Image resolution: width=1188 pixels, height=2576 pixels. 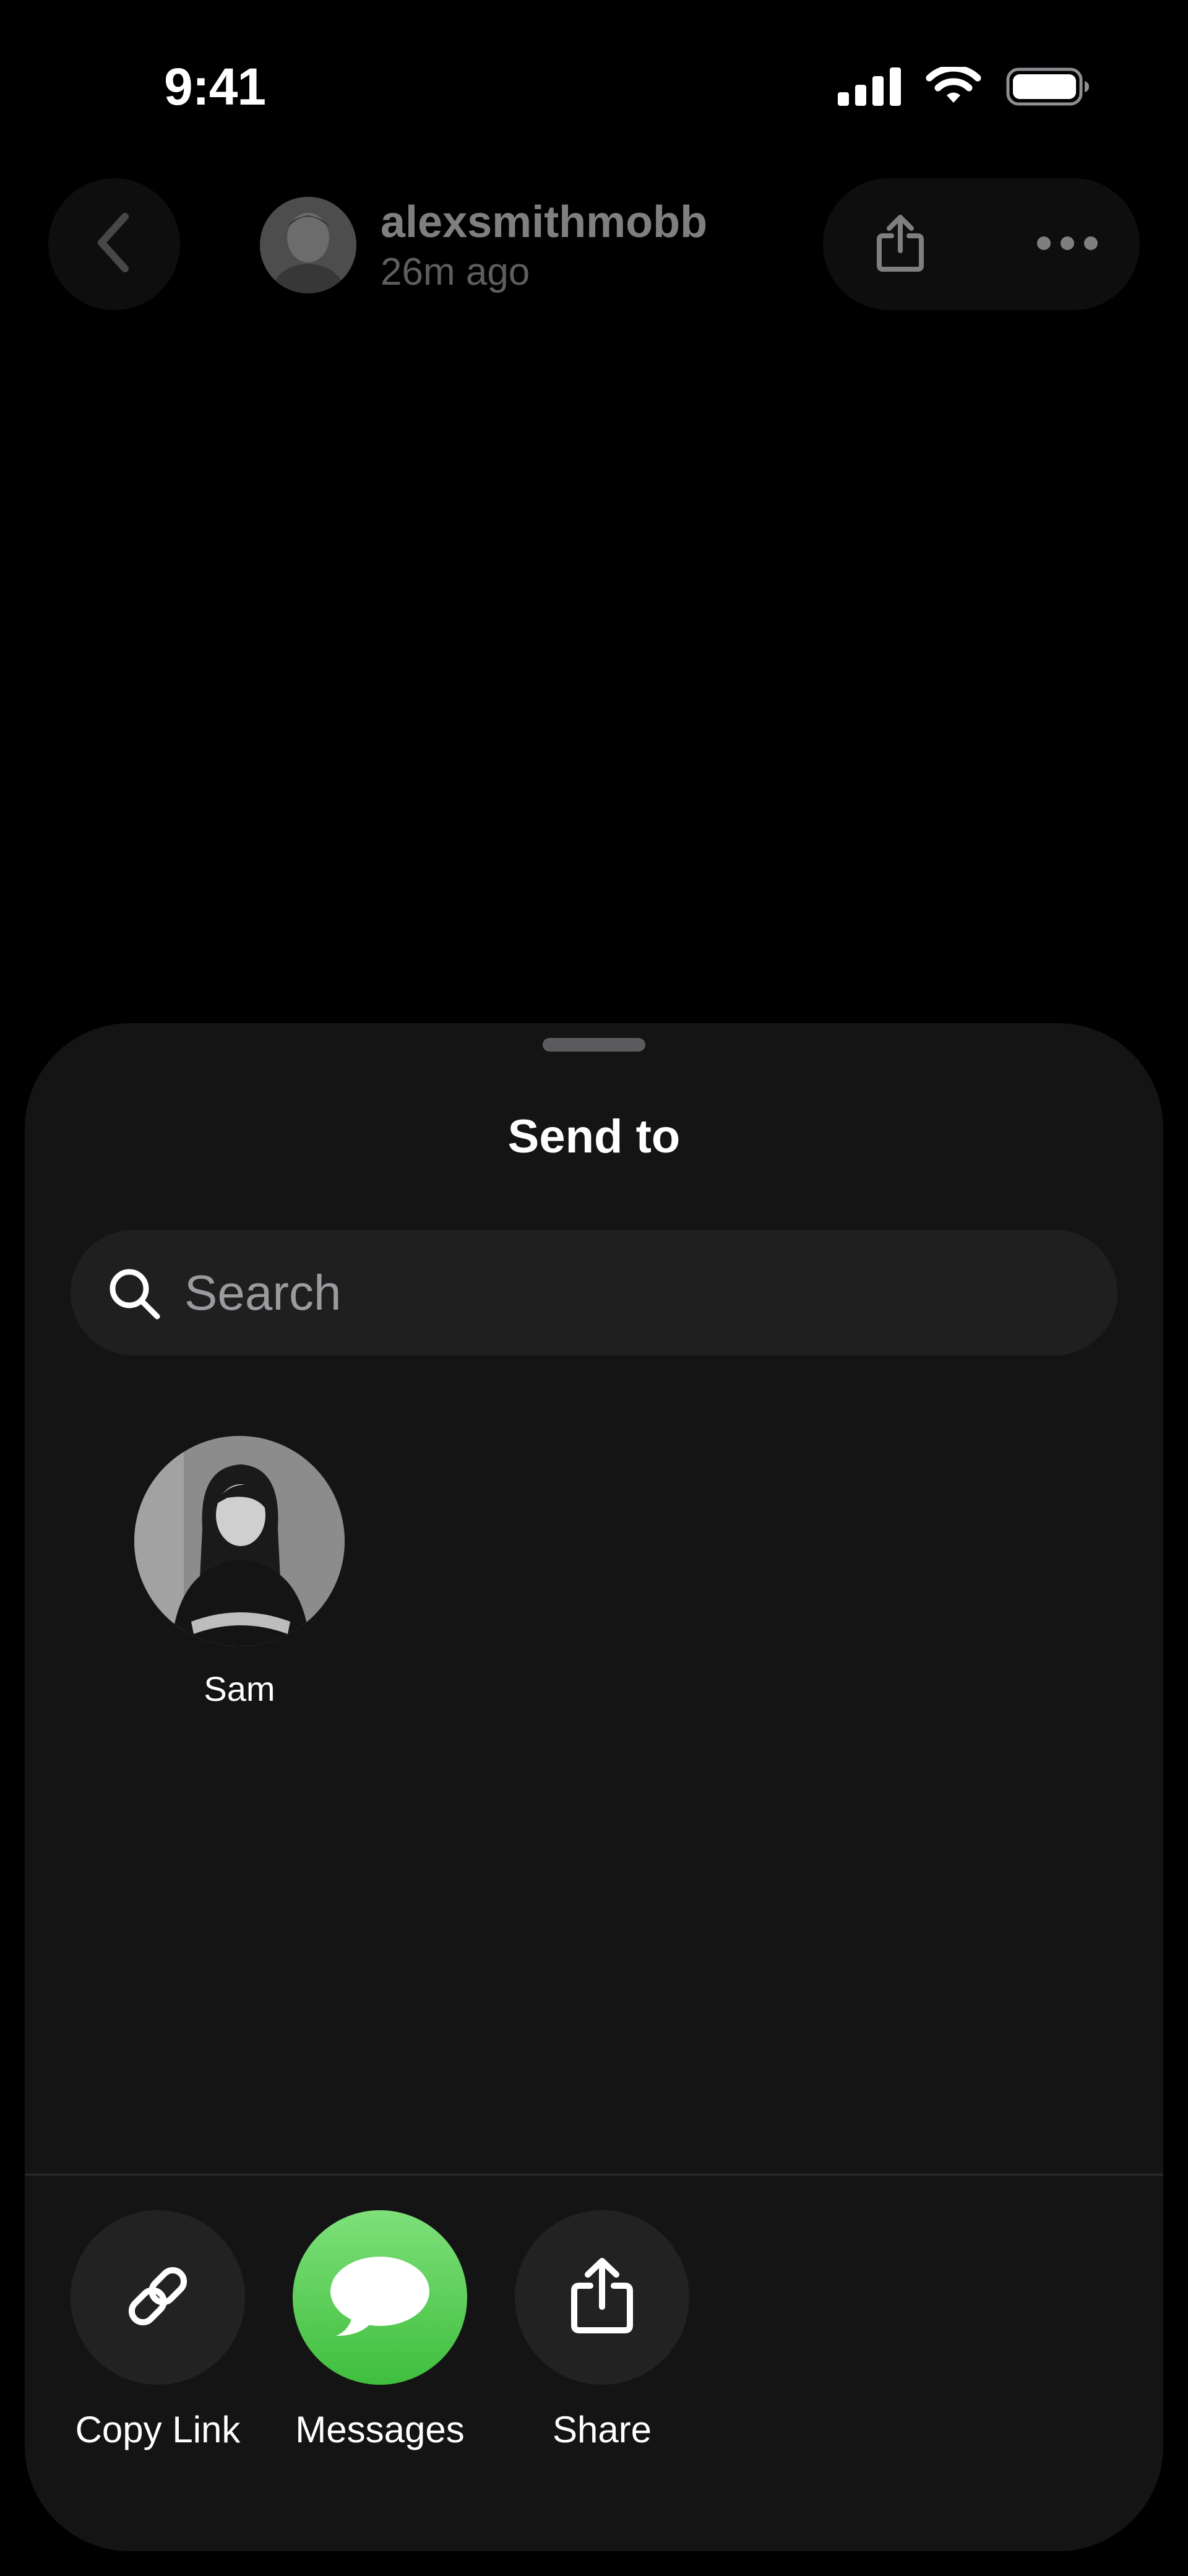 I want to click on cellular-signal-icon, so click(x=869, y=88).